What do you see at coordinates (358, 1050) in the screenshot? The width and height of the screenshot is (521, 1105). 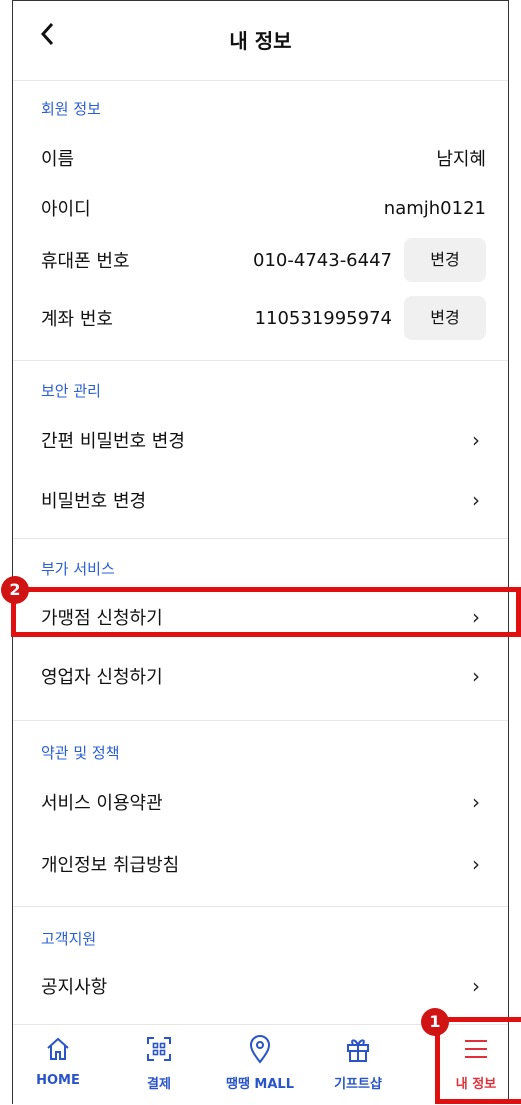 I see `gift-icon` at bounding box center [358, 1050].